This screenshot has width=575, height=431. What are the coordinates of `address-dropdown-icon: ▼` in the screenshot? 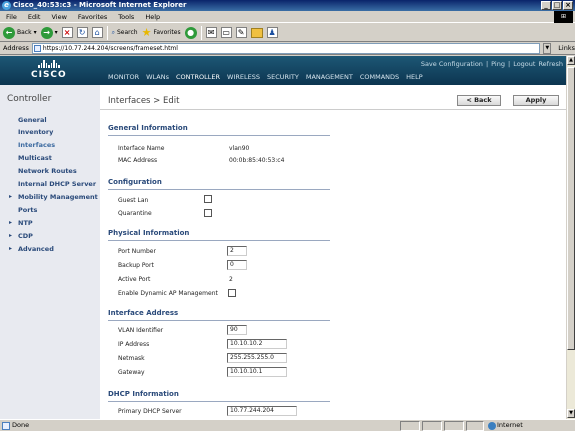 It's located at (547, 48).